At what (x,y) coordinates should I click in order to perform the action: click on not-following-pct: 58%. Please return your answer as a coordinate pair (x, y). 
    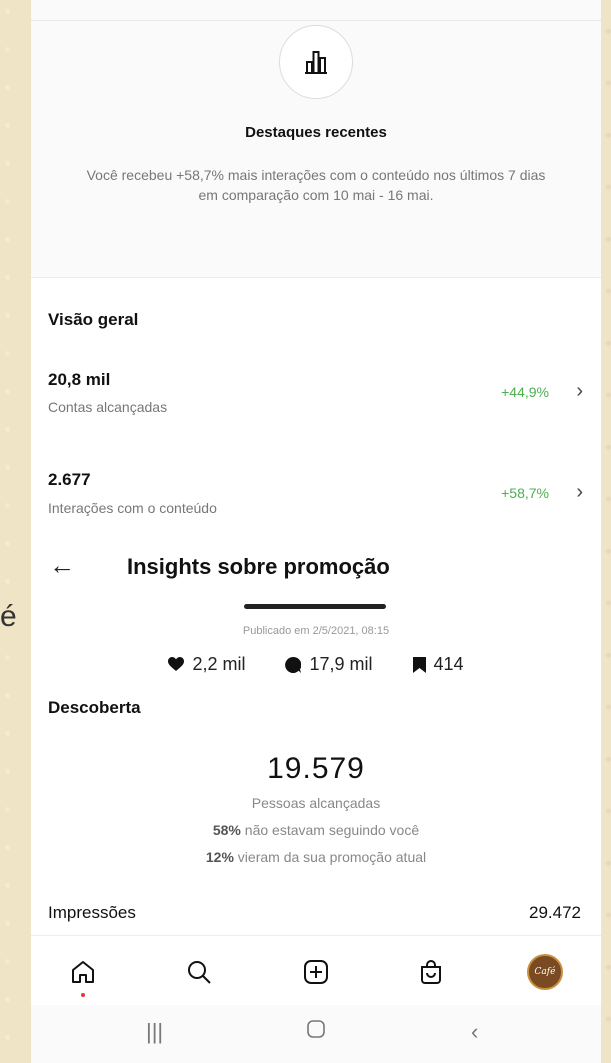
    Looking at the image, I should click on (226, 830).